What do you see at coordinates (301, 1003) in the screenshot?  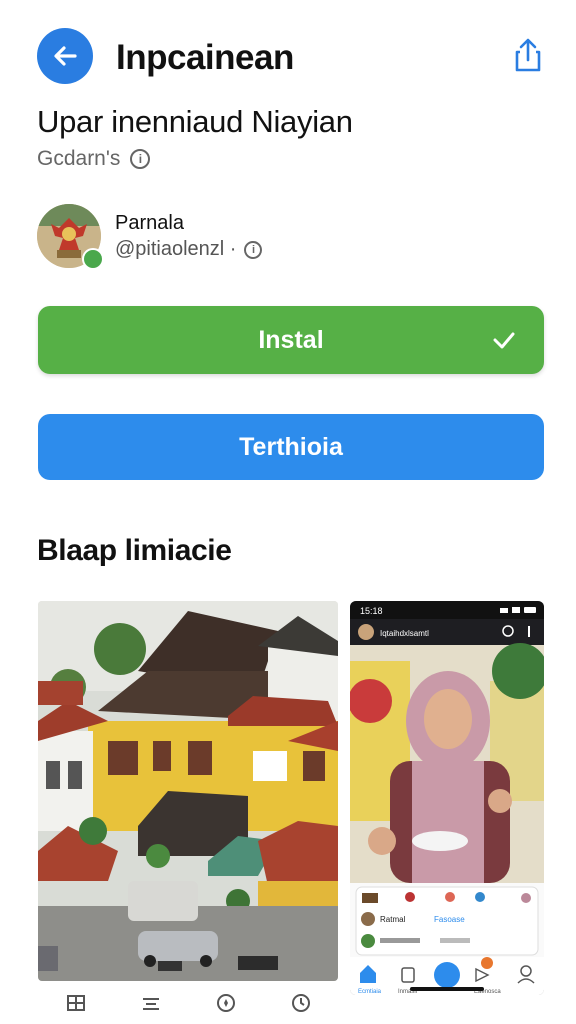 I see `clock-icon` at bounding box center [301, 1003].